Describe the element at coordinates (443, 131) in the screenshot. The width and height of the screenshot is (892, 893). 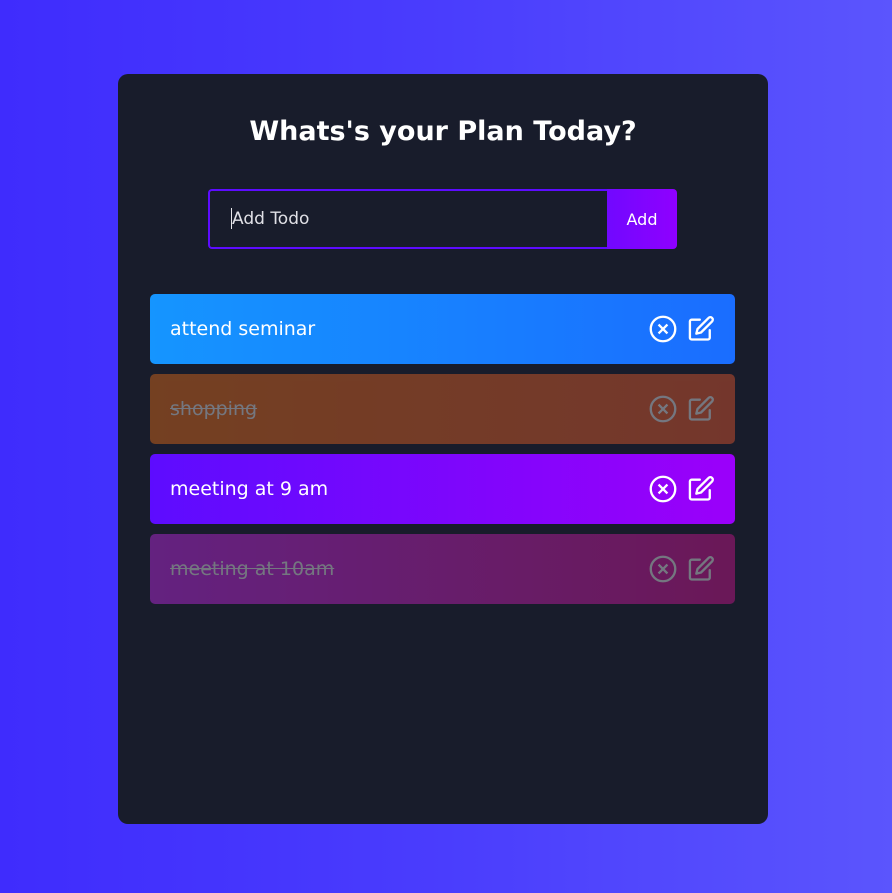
I see `page-title: Whats's your Plan Today?` at that location.